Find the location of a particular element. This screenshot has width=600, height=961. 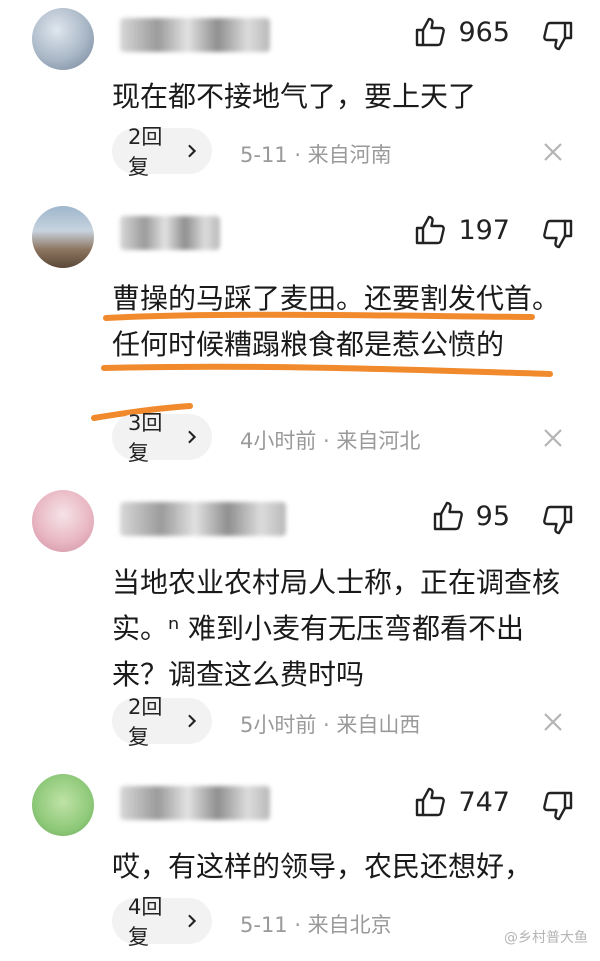

like-count: 965 is located at coordinates (484, 32).